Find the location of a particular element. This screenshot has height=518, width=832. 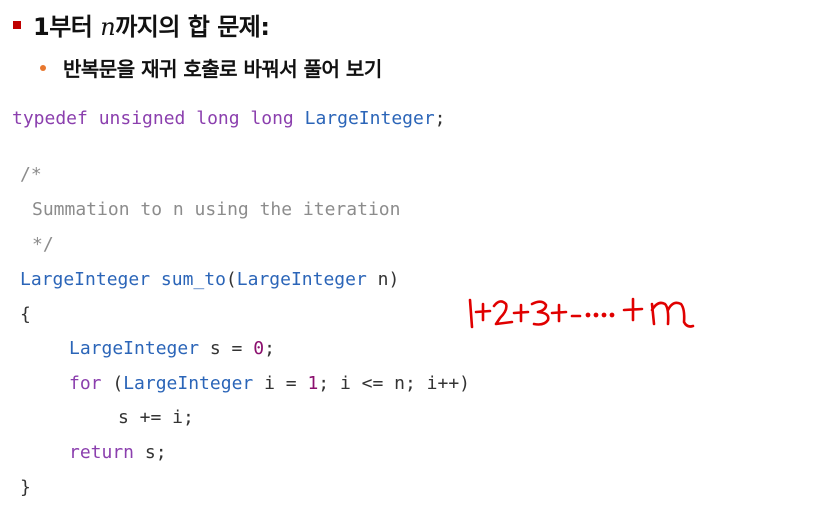

decl-end: ; is located at coordinates (269, 348).